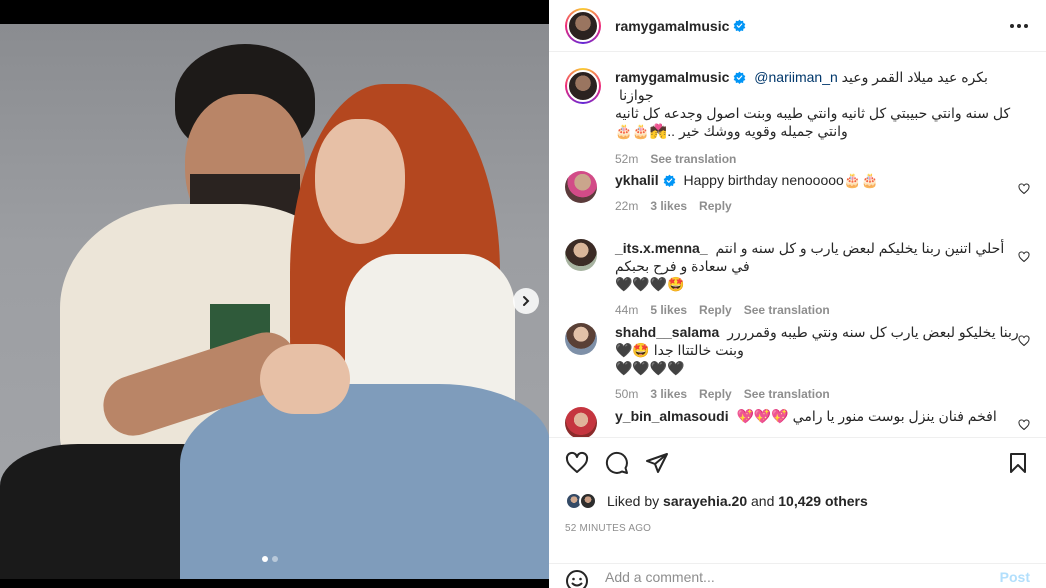 This screenshot has height=588, width=1046. What do you see at coordinates (866, 416) in the screenshot?
I see `comment-text: افخم فنان ينزل بوست منور يا رامي 💖💖💖` at bounding box center [866, 416].